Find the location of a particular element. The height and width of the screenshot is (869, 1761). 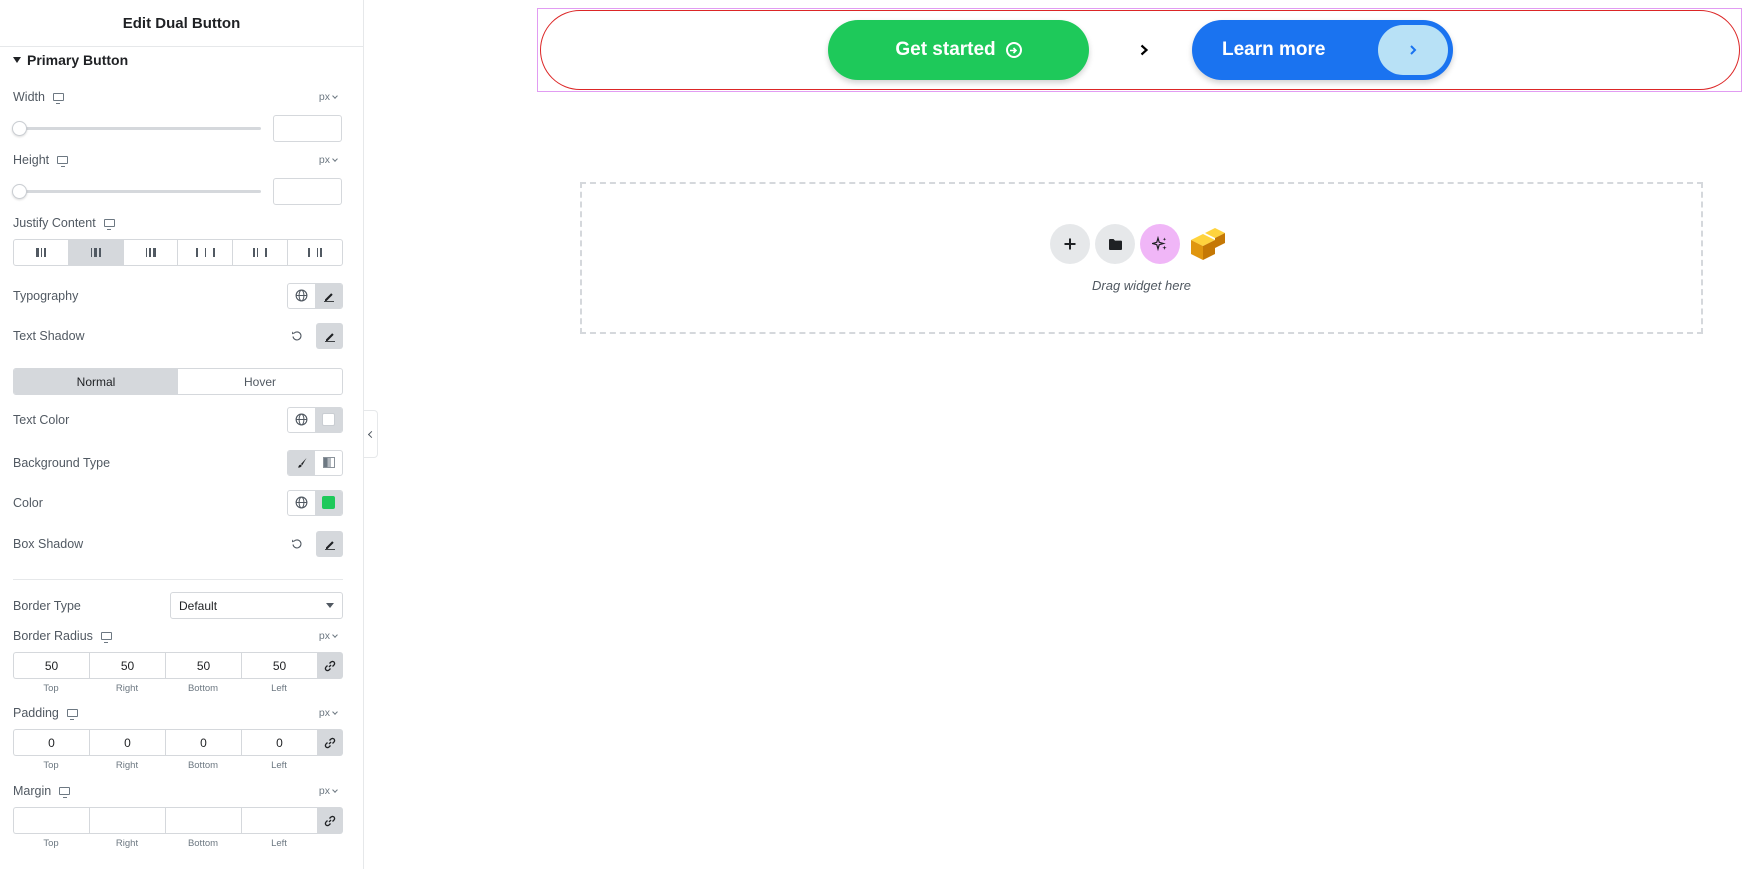

height-input is located at coordinates (307, 191).